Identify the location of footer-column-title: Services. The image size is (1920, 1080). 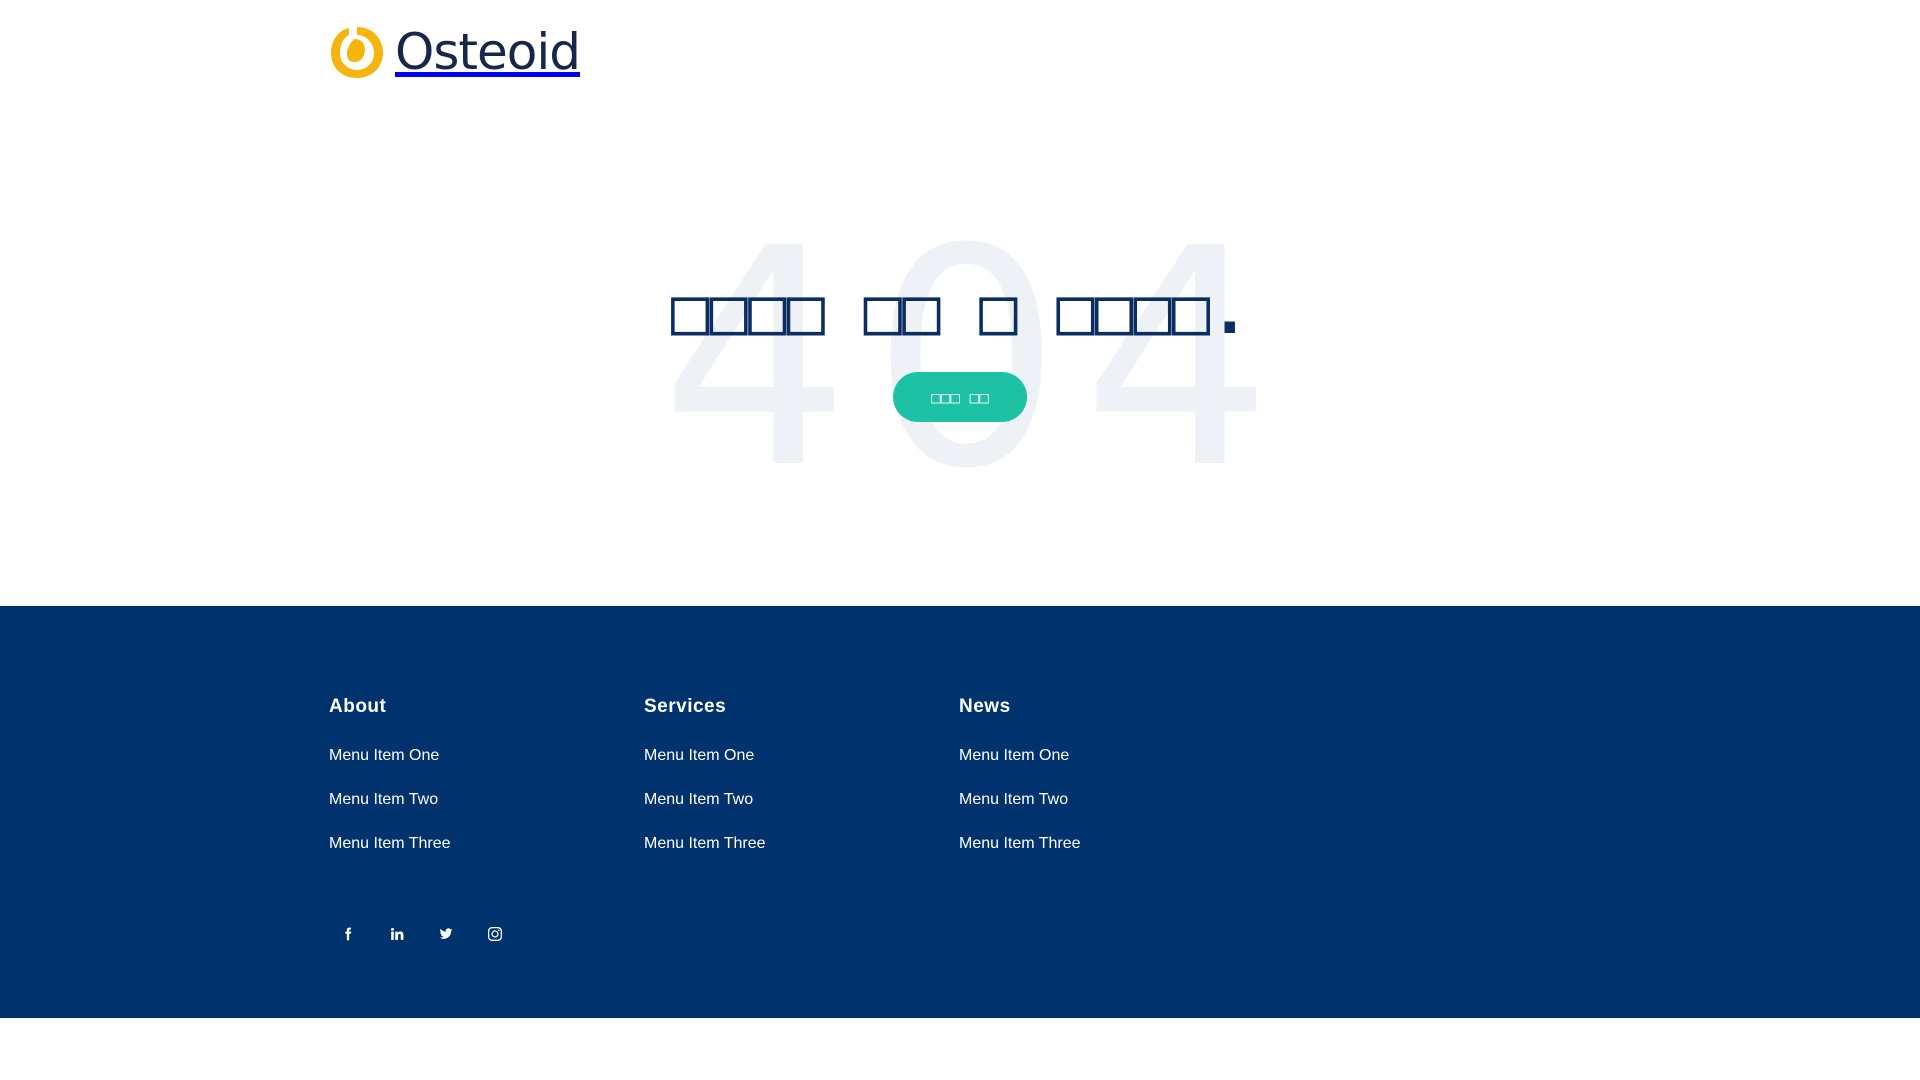
(685, 706).